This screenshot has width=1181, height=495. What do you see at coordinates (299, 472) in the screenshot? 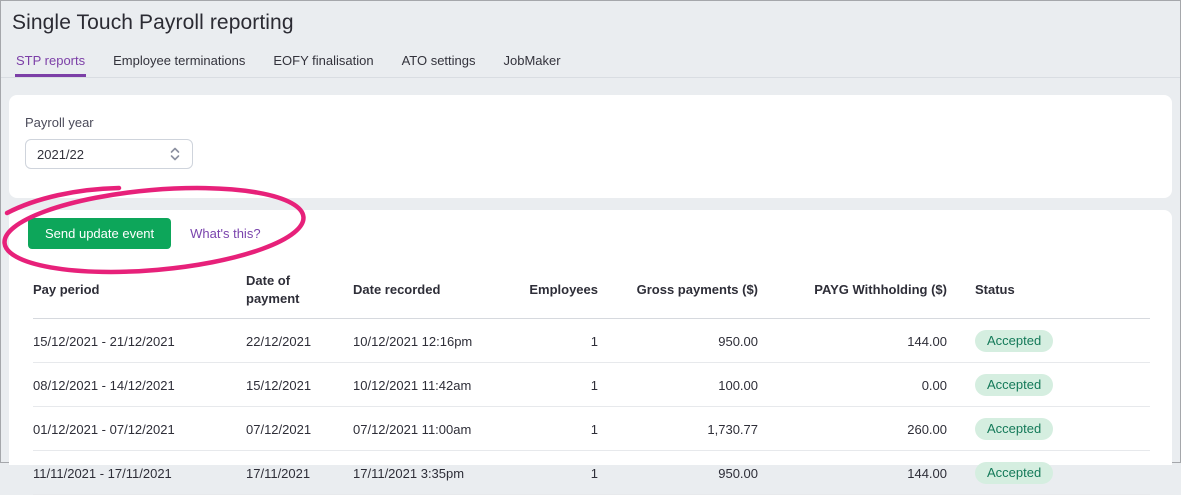
I see `cell-date-of-payment: 17/11/2021` at bounding box center [299, 472].